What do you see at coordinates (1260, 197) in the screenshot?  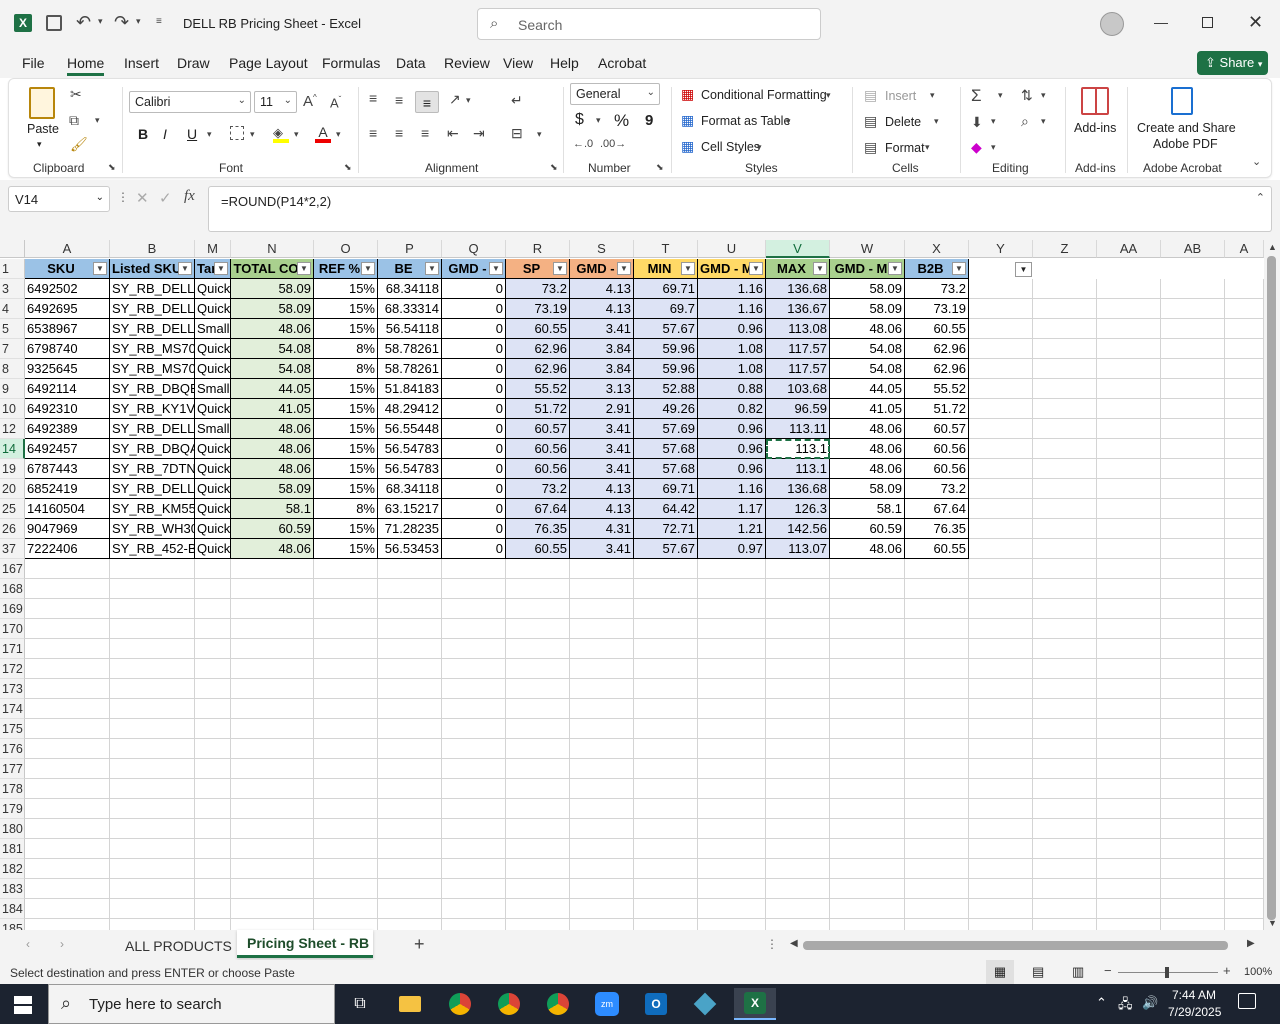 I see `collapse-formula-icon: ⌃` at bounding box center [1260, 197].